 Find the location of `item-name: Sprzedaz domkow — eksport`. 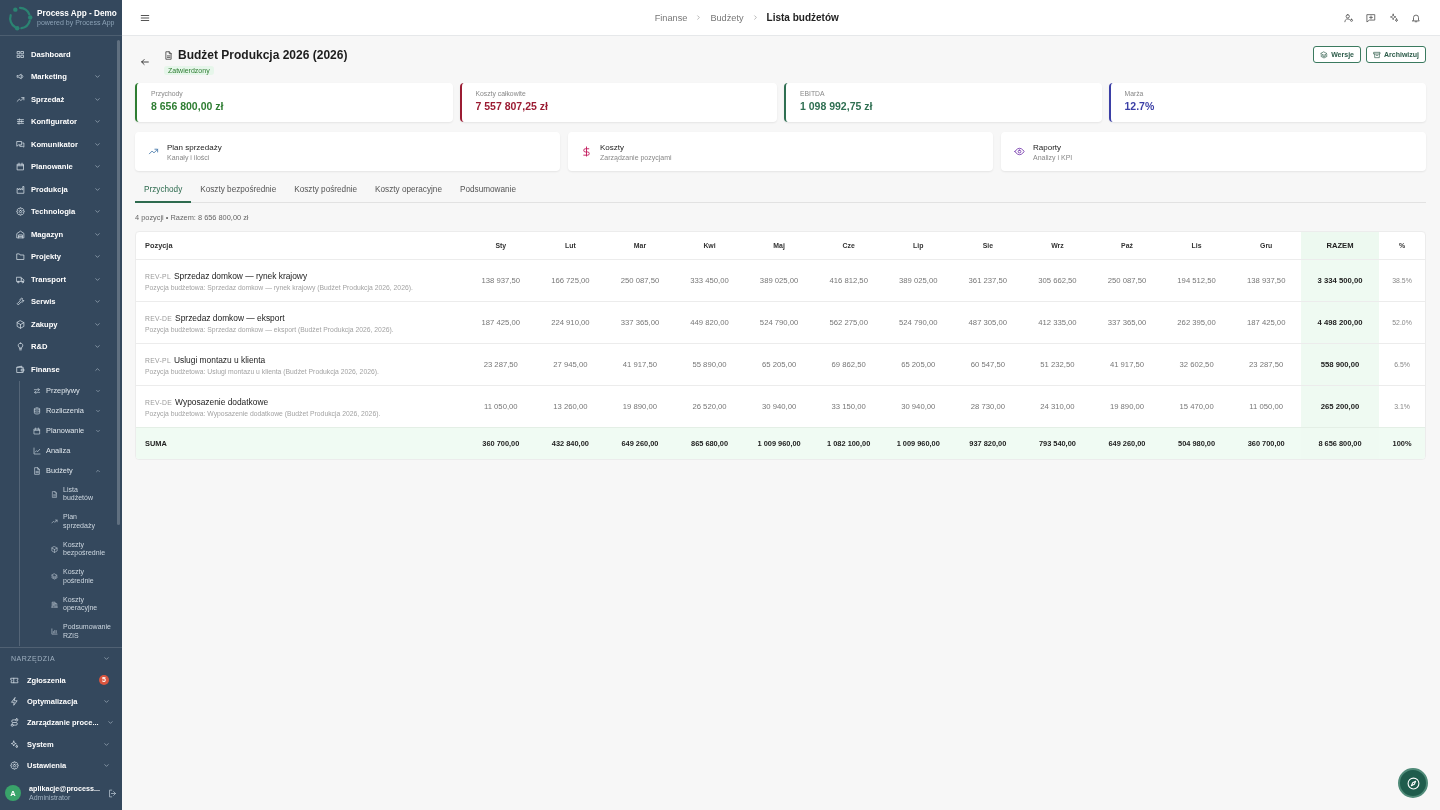

item-name: Sprzedaz domkow — eksport is located at coordinates (230, 317).